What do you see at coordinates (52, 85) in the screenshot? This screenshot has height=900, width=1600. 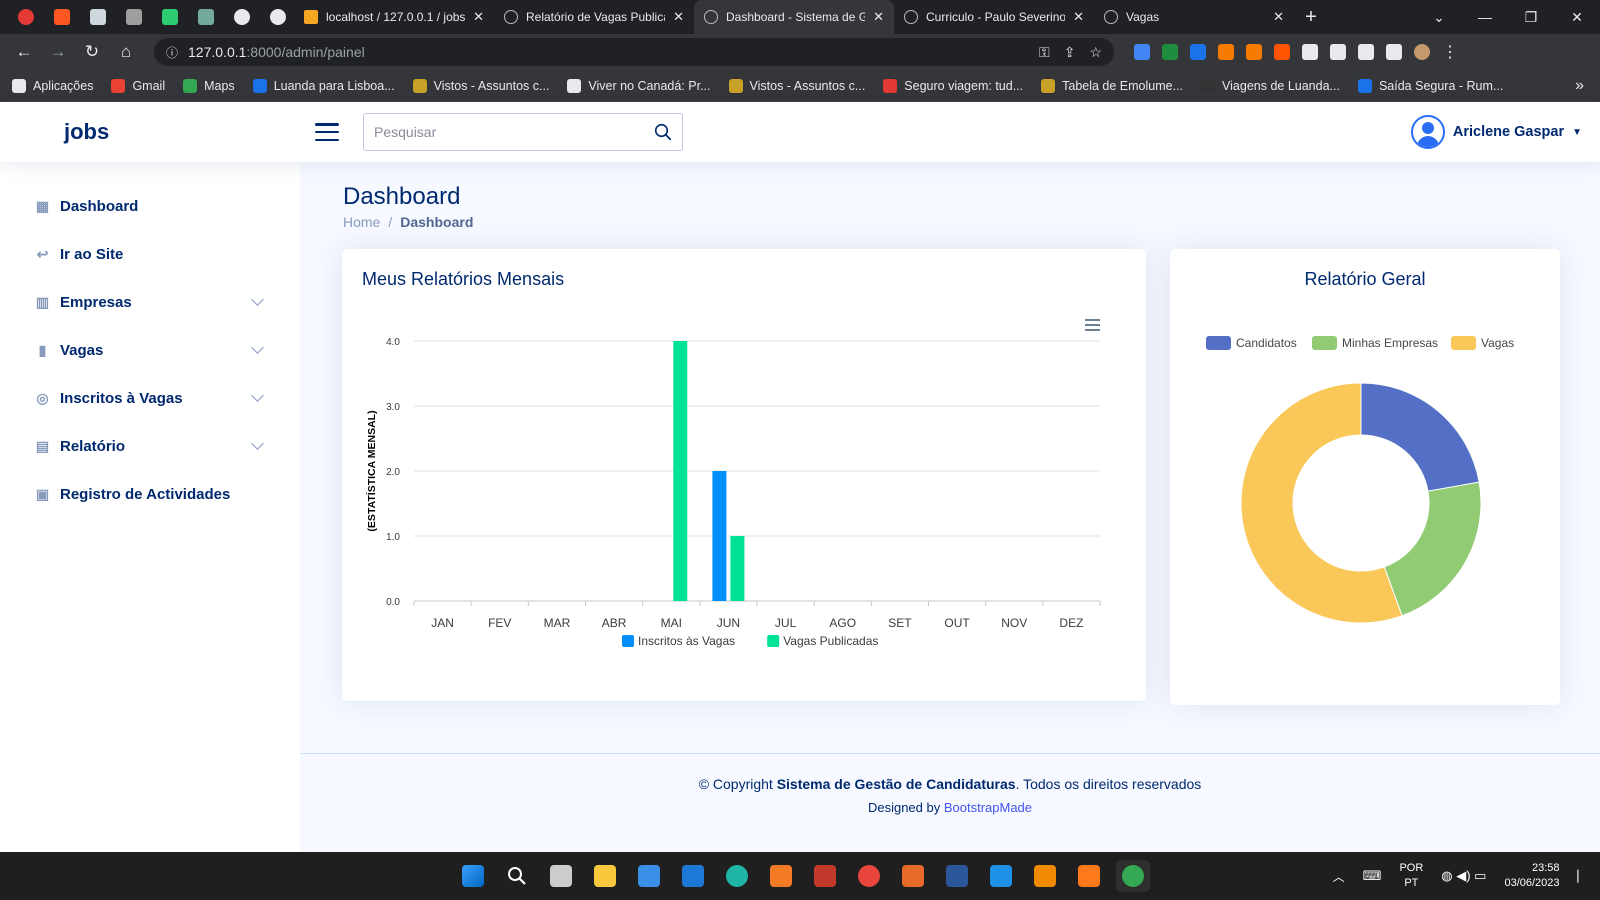 I see `bookmark-item: Aplicações` at bounding box center [52, 85].